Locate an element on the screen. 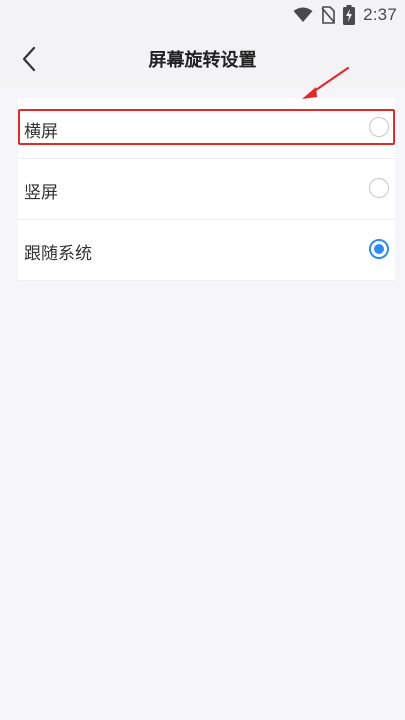 This screenshot has width=405, height=720. option-follow-system: 跟随系统 is located at coordinates (206, 250).